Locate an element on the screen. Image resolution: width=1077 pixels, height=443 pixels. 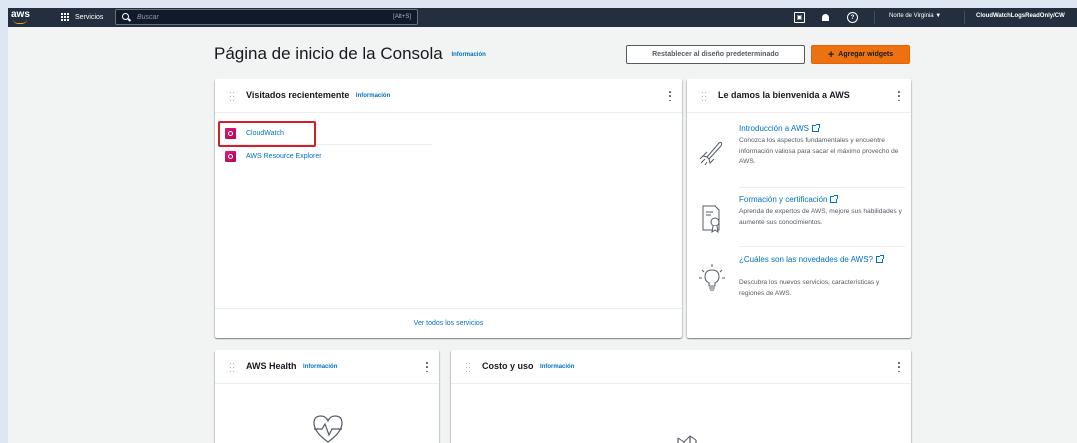
highlight-annotation is located at coordinates (267, 134).